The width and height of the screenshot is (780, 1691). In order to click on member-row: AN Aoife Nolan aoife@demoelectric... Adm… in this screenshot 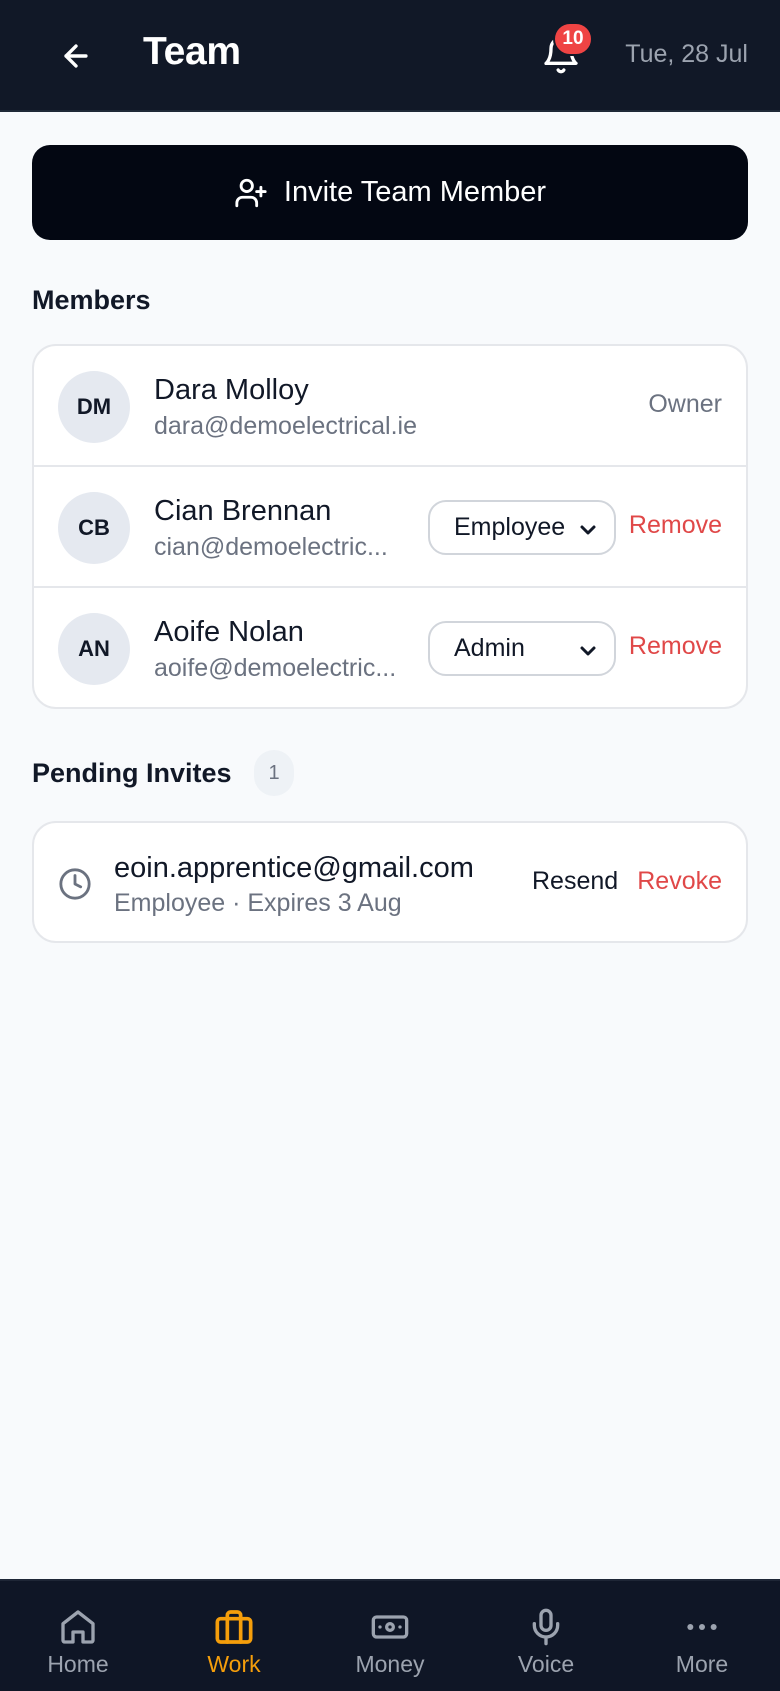, I will do `click(390, 647)`.